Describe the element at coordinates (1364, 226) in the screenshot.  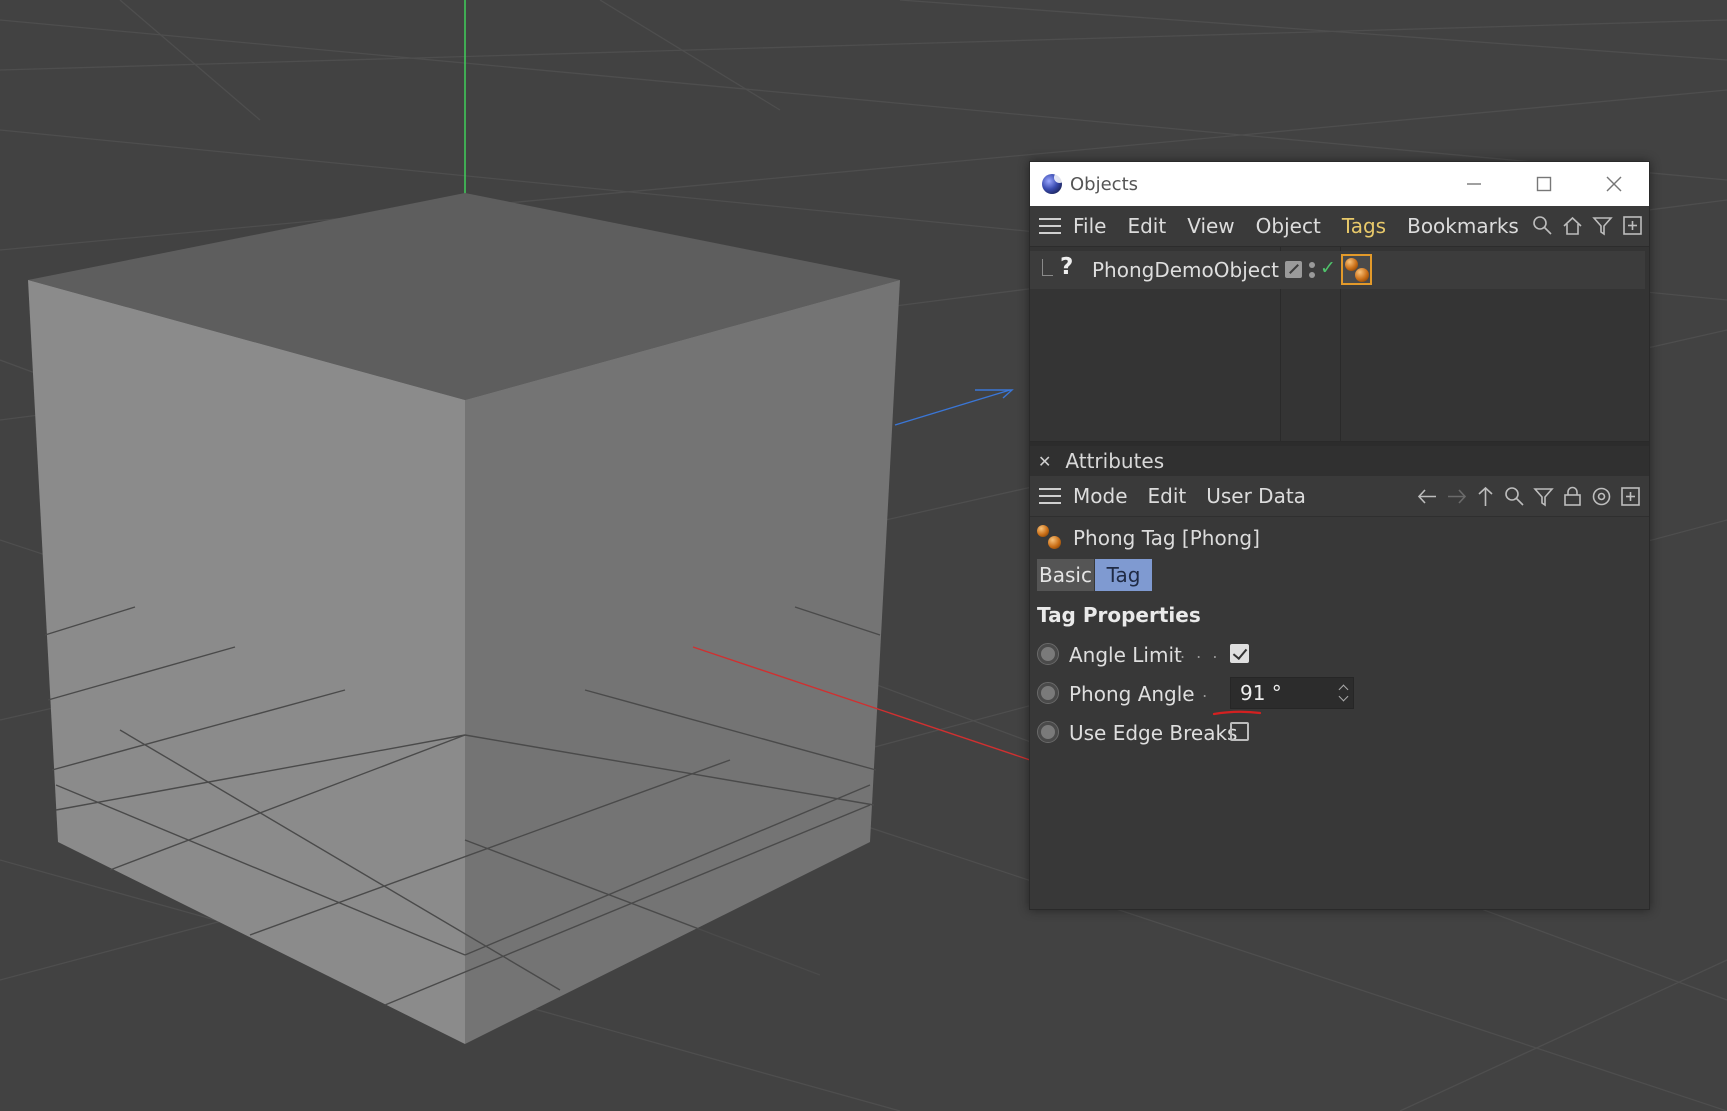
I see `menu-tags: Tags` at that location.